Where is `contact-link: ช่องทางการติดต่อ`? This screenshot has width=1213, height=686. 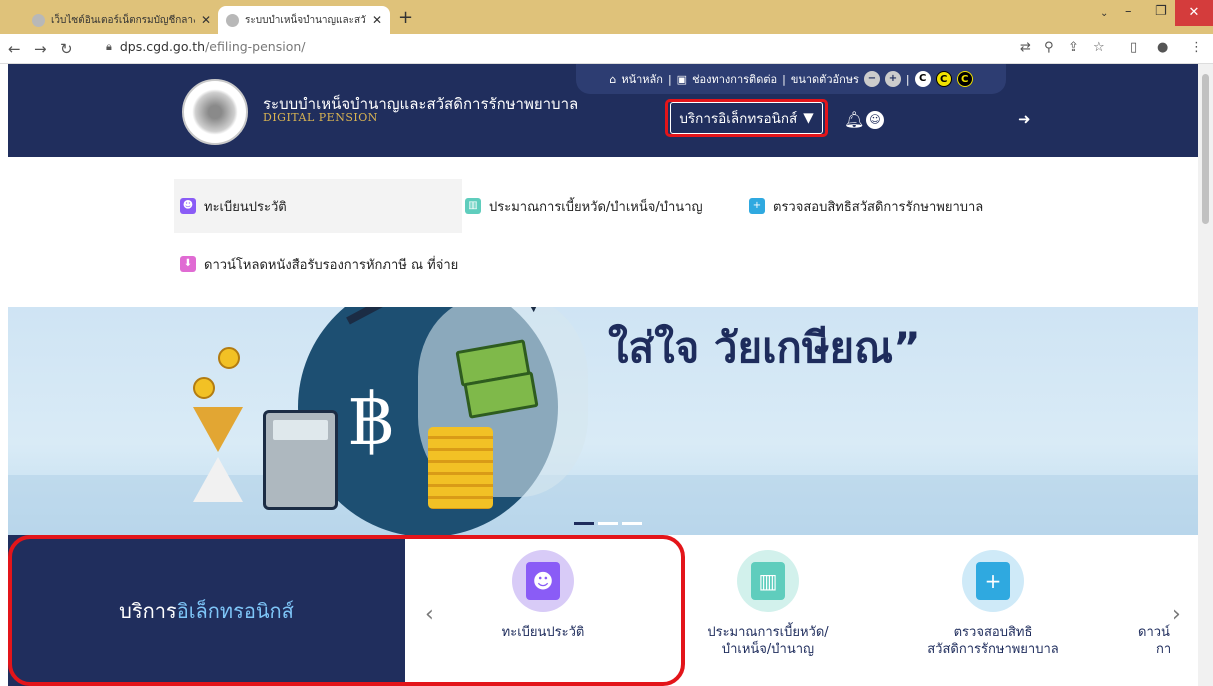 contact-link: ช่องทางการติดต่อ is located at coordinates (734, 79).